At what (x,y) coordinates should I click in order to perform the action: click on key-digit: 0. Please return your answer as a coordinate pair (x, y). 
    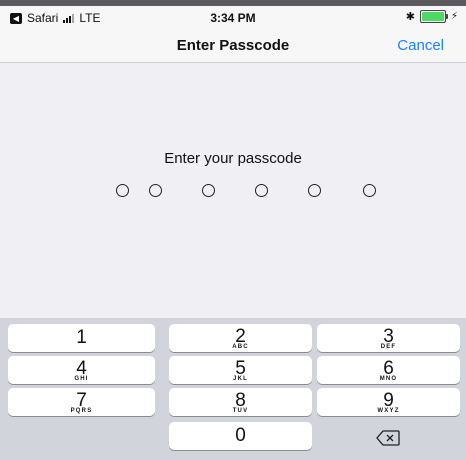
    Looking at the image, I should click on (240, 435).